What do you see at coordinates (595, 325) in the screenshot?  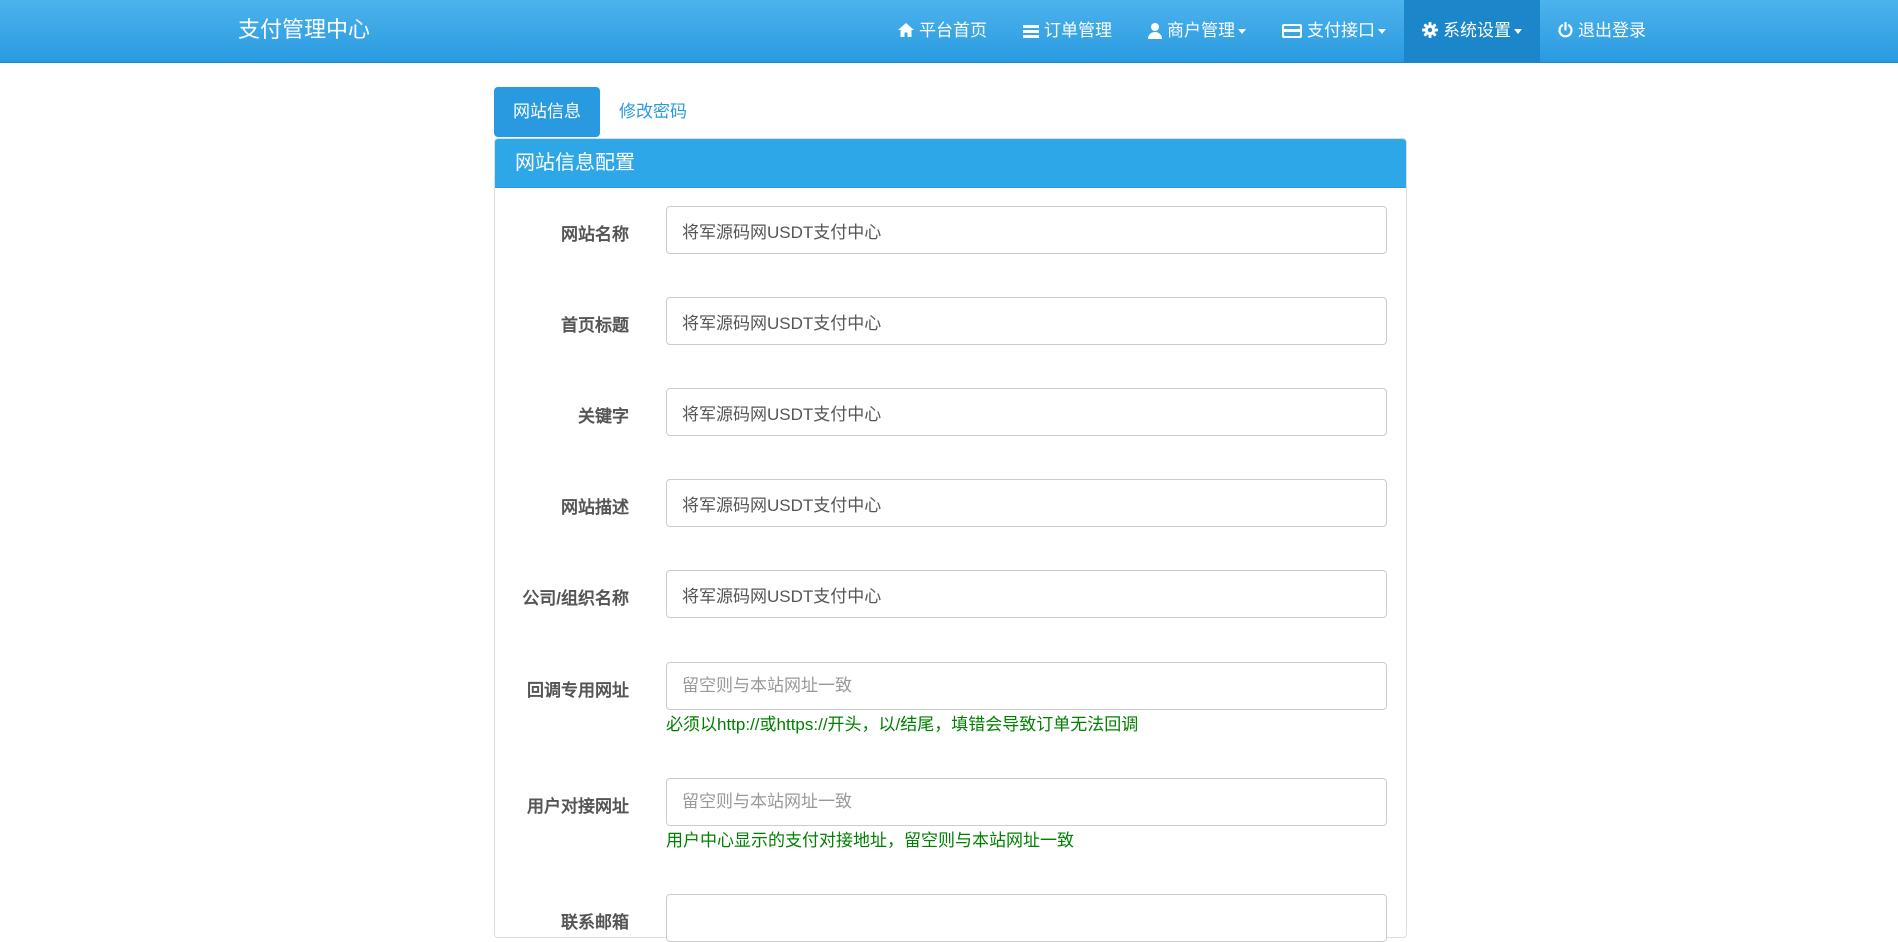 I see `home-title-label: 首页标题` at bounding box center [595, 325].